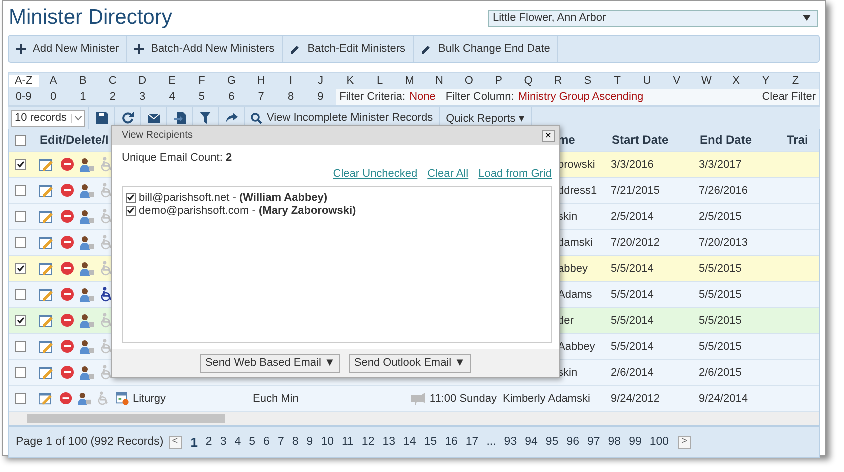 The image size is (844, 472). What do you see at coordinates (720, 216) in the screenshot?
I see `table-cell-text: 2/5/2015` at bounding box center [720, 216].